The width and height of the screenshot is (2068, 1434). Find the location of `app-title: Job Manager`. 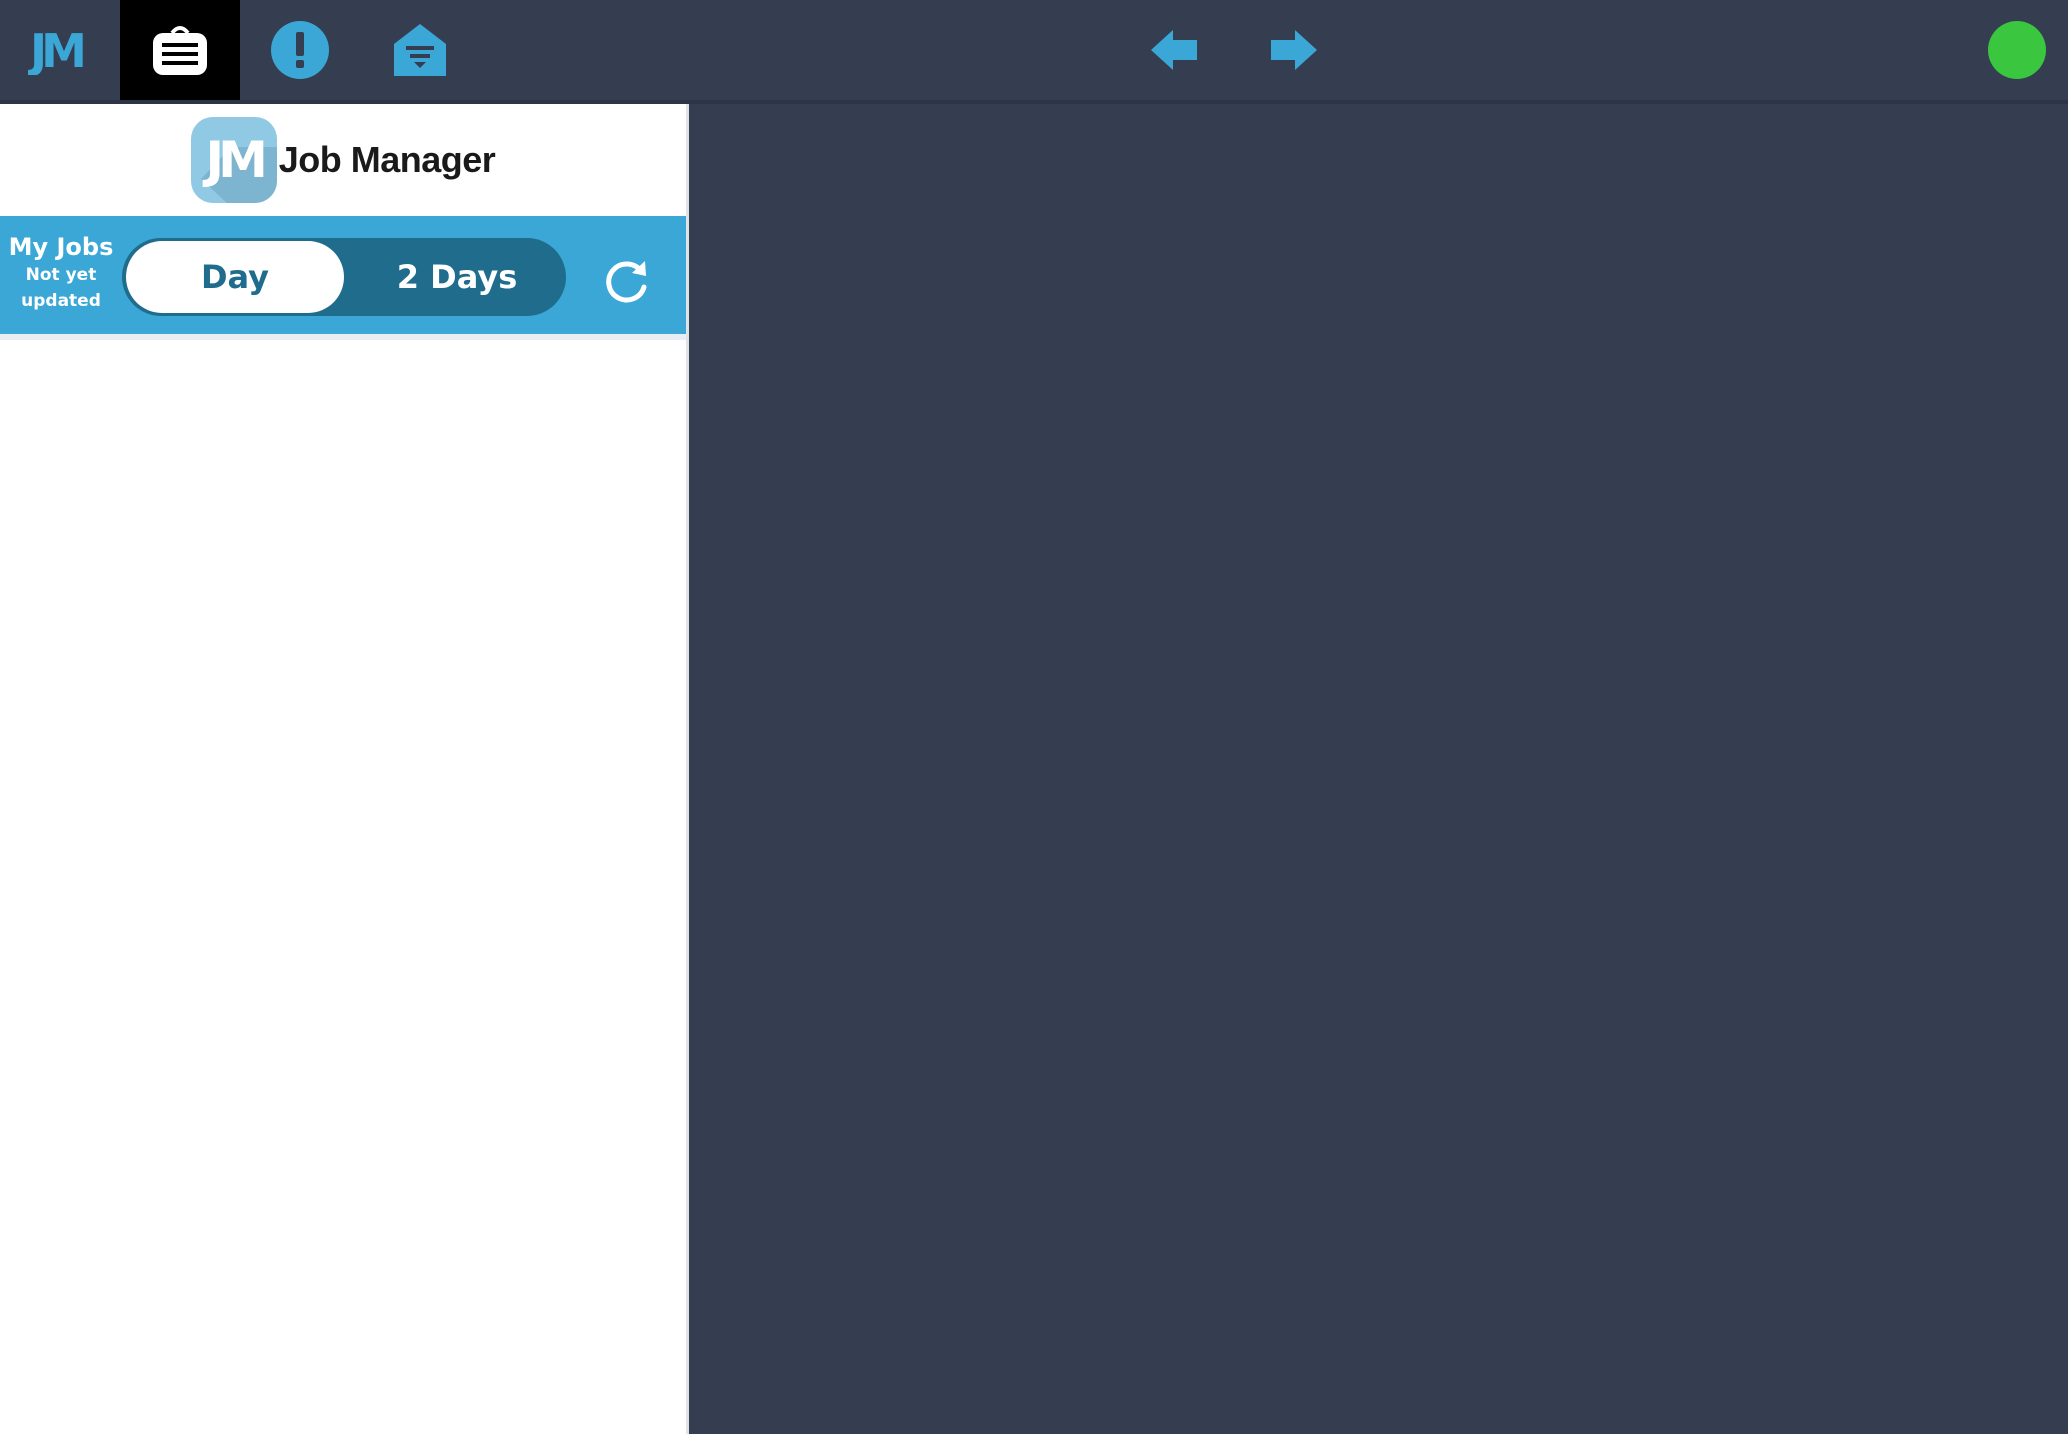

app-title: Job Manager is located at coordinates (387, 159).